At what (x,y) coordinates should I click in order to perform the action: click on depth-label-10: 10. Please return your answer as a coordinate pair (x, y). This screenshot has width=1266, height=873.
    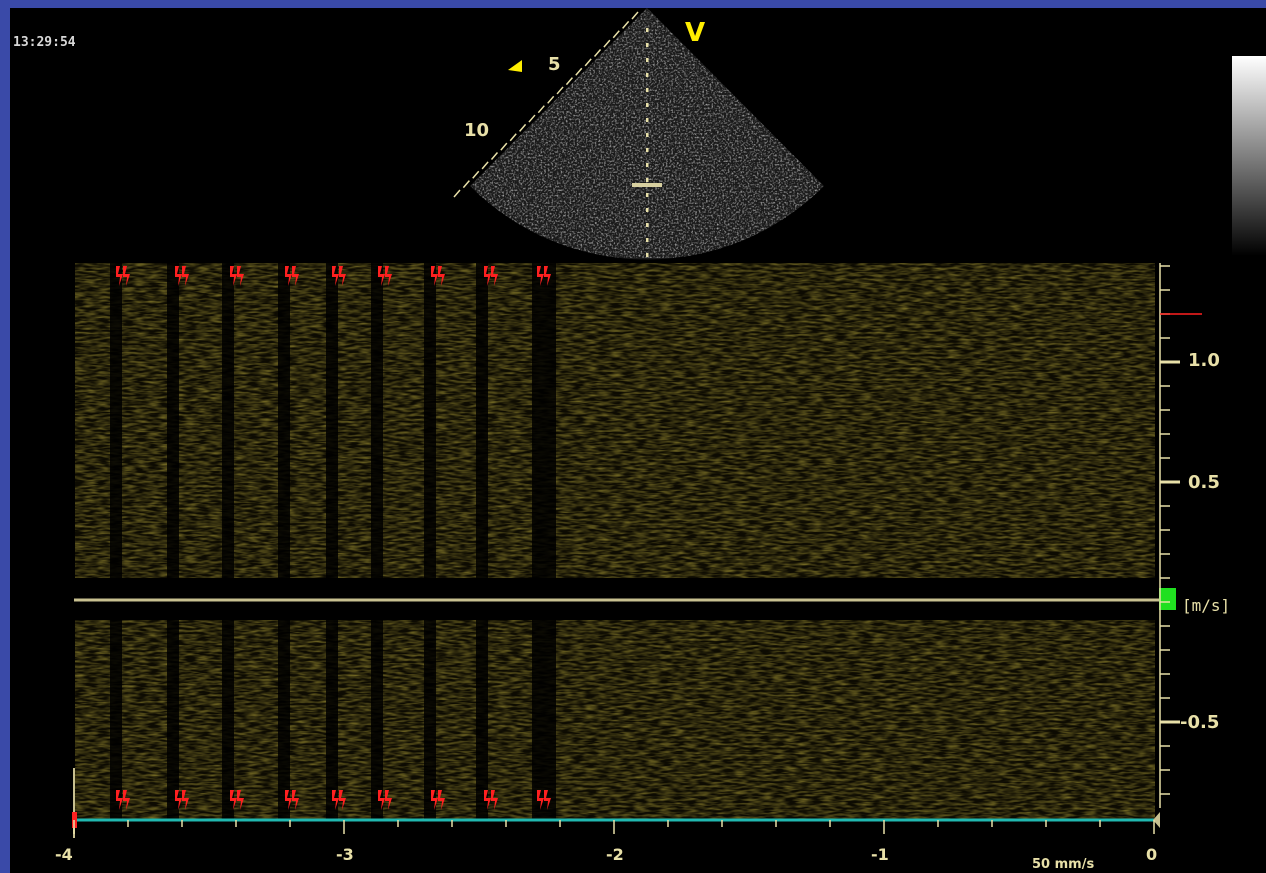
    Looking at the image, I should click on (476, 130).